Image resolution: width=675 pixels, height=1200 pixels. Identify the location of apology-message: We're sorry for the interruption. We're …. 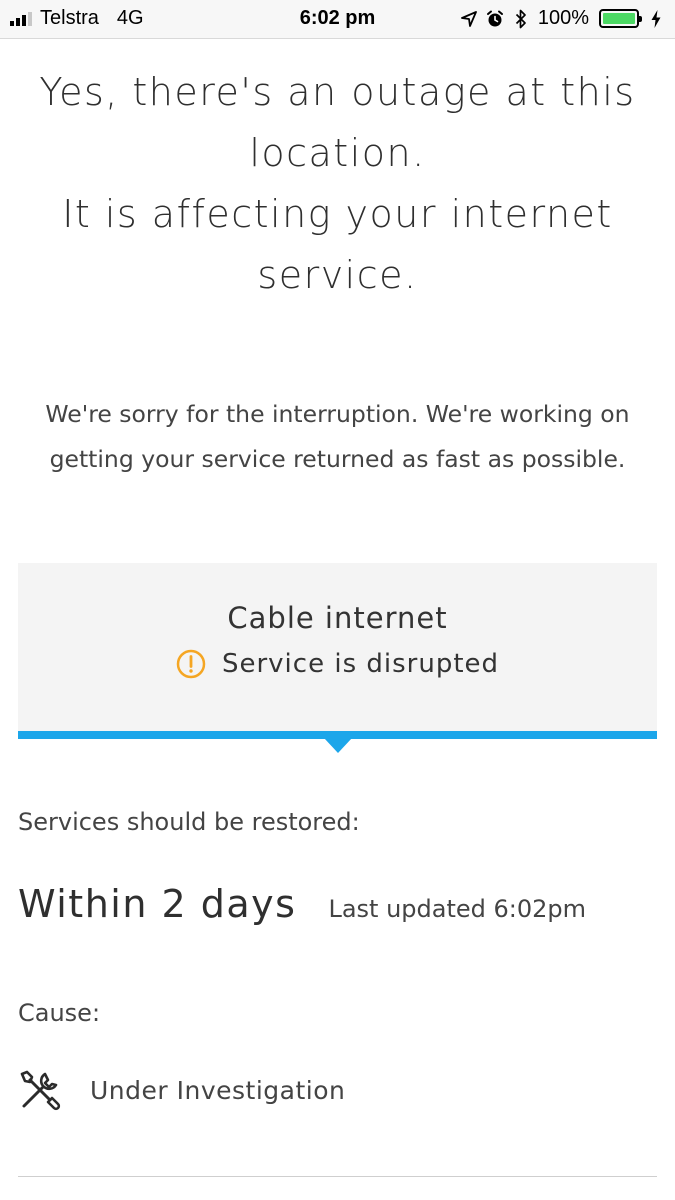
(337, 437).